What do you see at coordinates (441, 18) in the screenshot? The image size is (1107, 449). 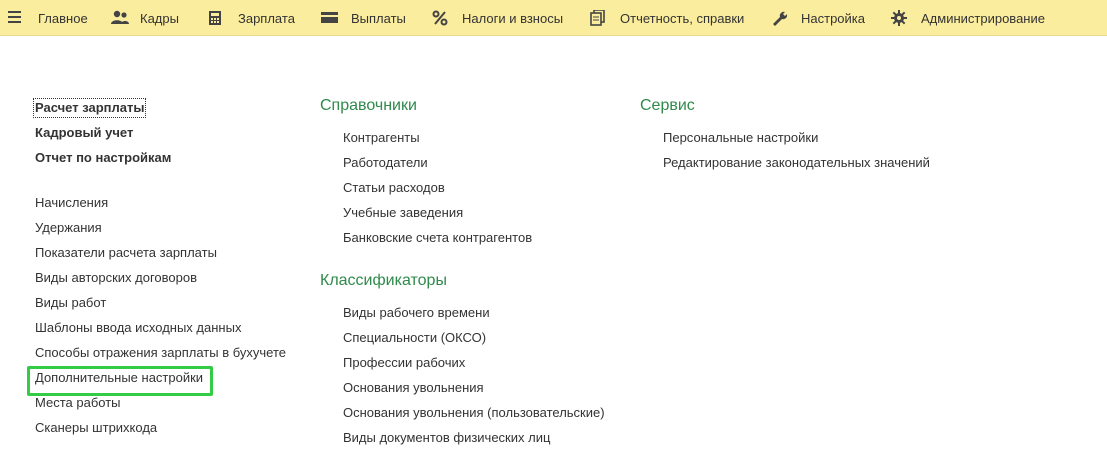 I see `percent-icon` at bounding box center [441, 18].